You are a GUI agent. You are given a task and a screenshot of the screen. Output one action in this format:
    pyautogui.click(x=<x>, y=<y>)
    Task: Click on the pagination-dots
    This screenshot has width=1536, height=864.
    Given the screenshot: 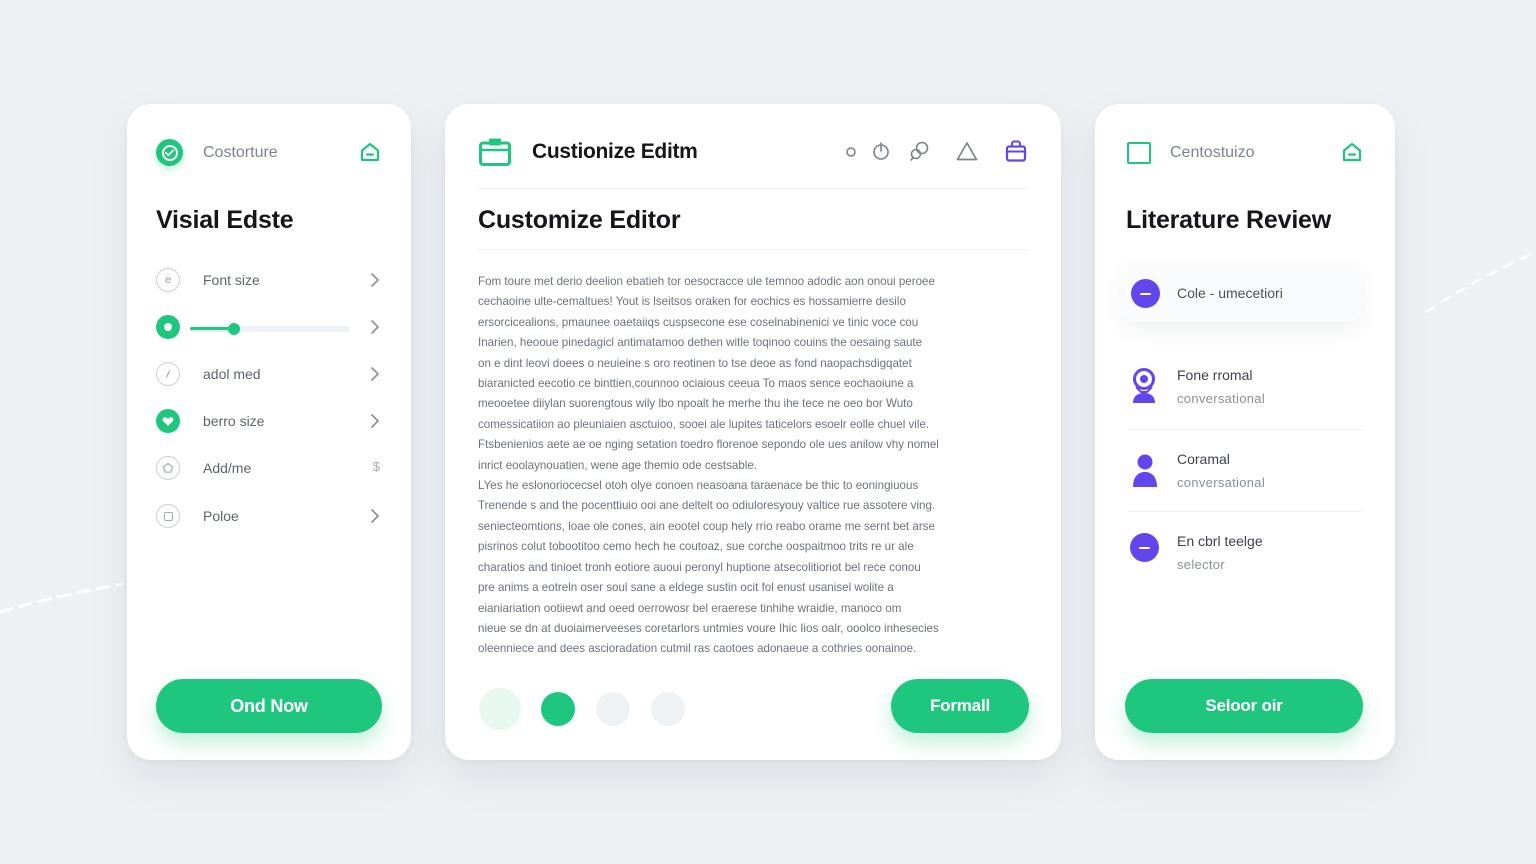 What is the action you would take?
    pyautogui.click(x=589, y=709)
    